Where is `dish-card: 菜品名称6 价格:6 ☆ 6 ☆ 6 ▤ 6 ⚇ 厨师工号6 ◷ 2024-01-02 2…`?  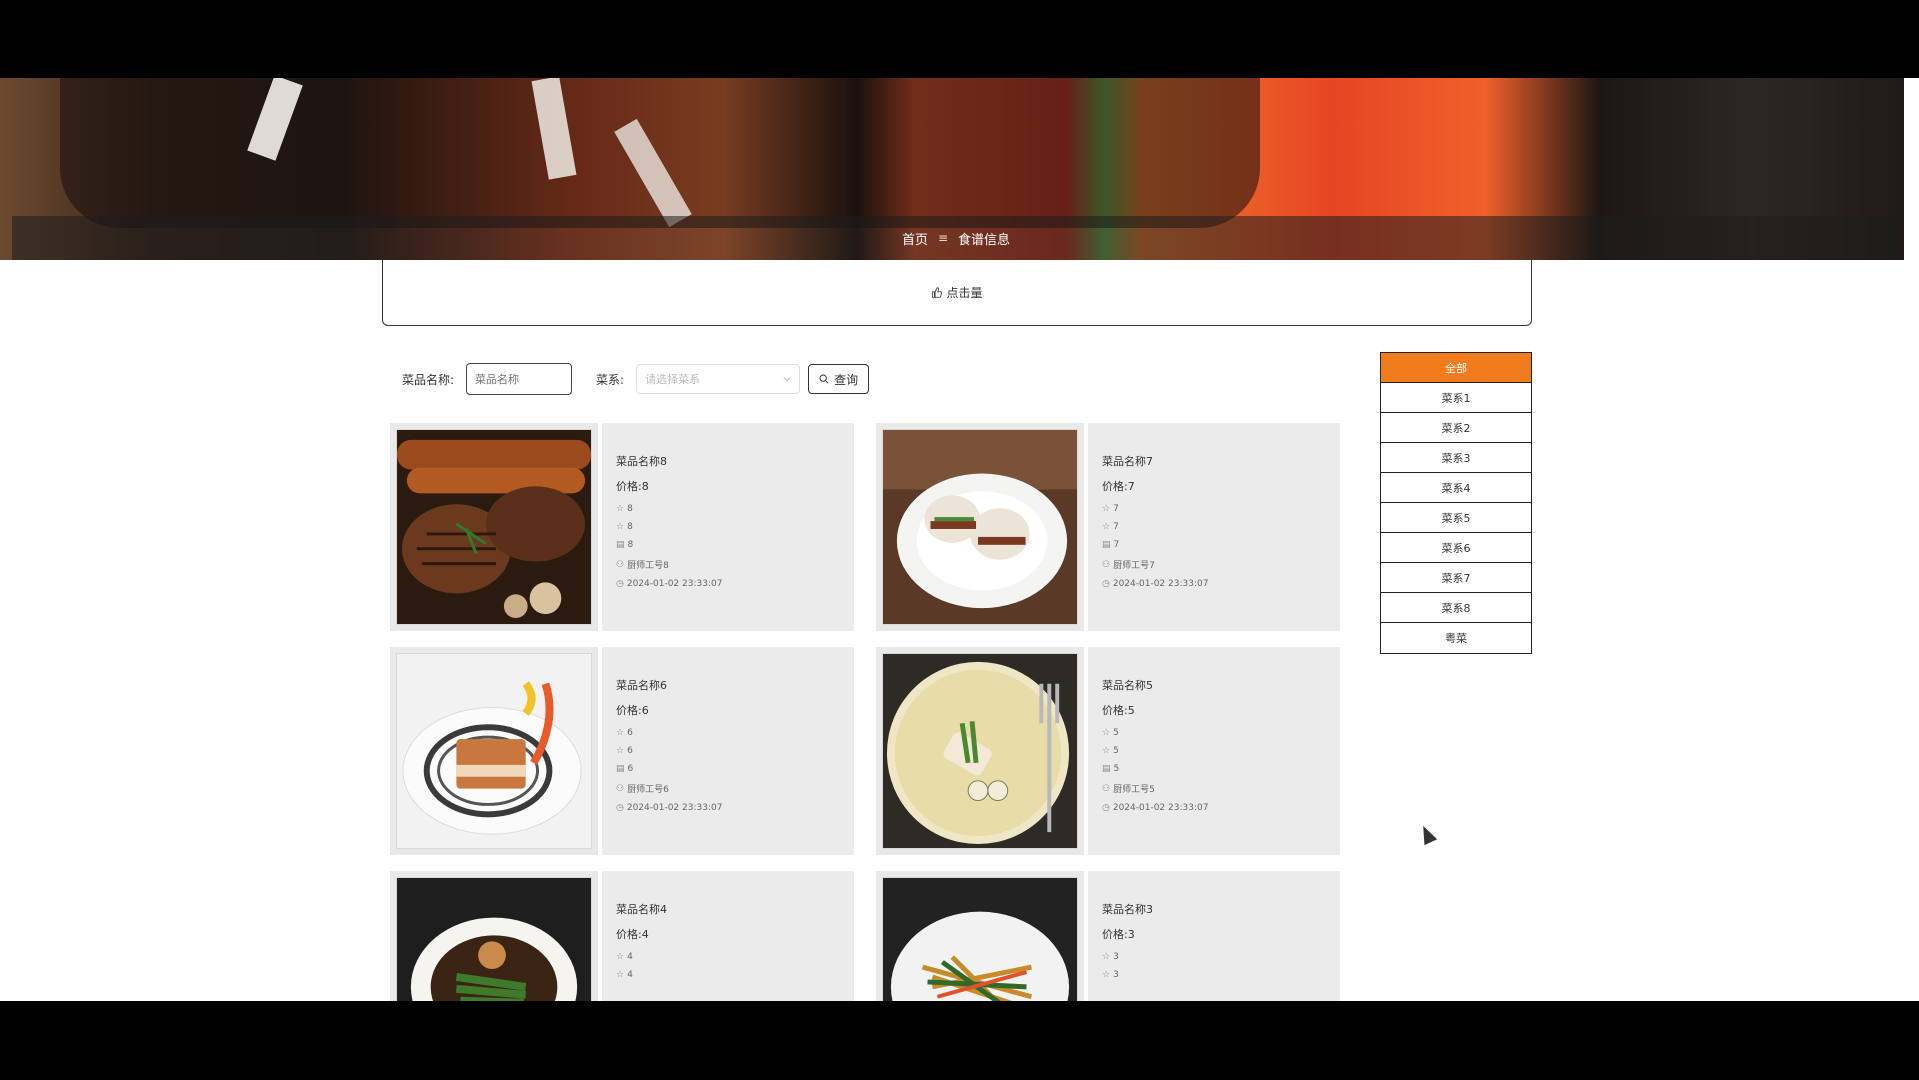
dish-card: 菜品名称6 价格:6 ☆ 6 ☆ 6 ▤ 6 ⚇ 厨师工号6 ◷ 2024-01-02 2… is located at coordinates (622, 751).